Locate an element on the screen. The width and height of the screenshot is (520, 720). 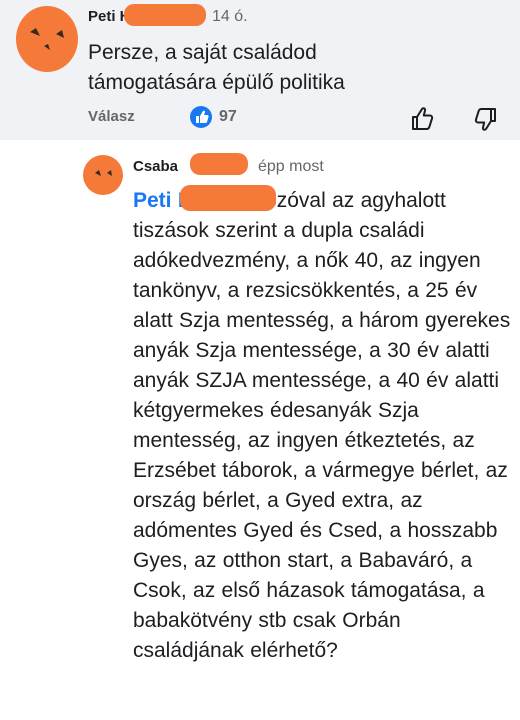
reply-timestamp: épp most is located at coordinates (291, 167).